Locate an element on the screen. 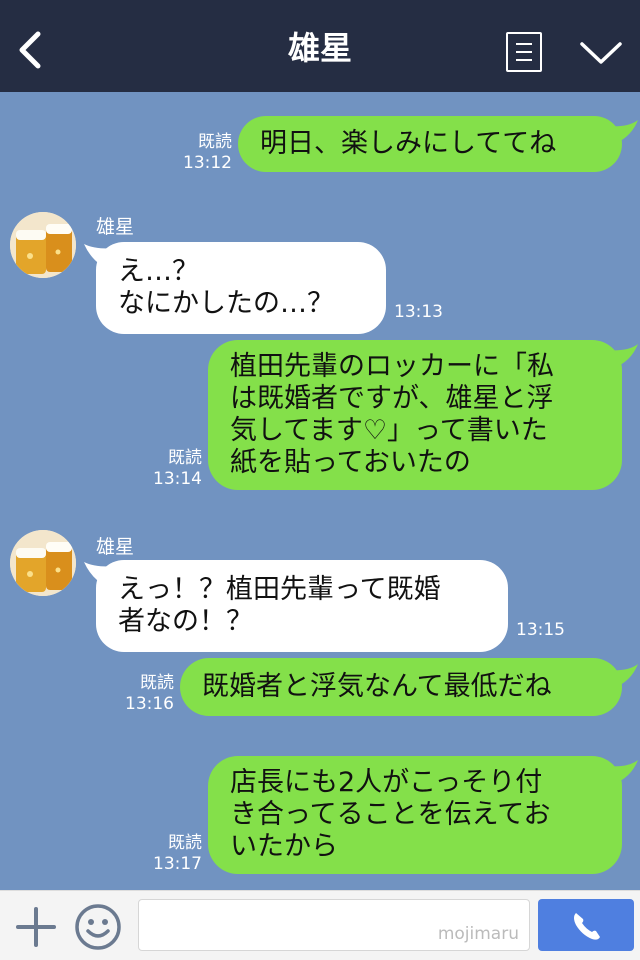 The height and width of the screenshot is (960, 640). call-button is located at coordinates (586, 925).